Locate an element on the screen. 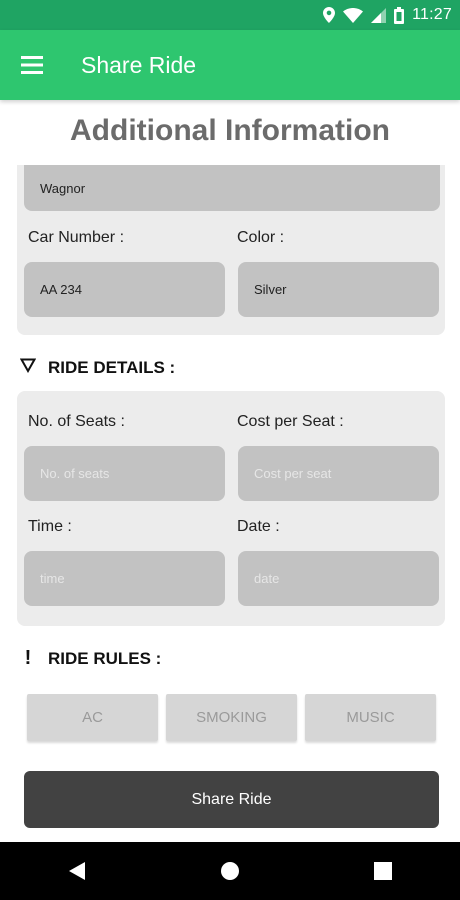  car-number-field: AA 234 is located at coordinates (124, 289).